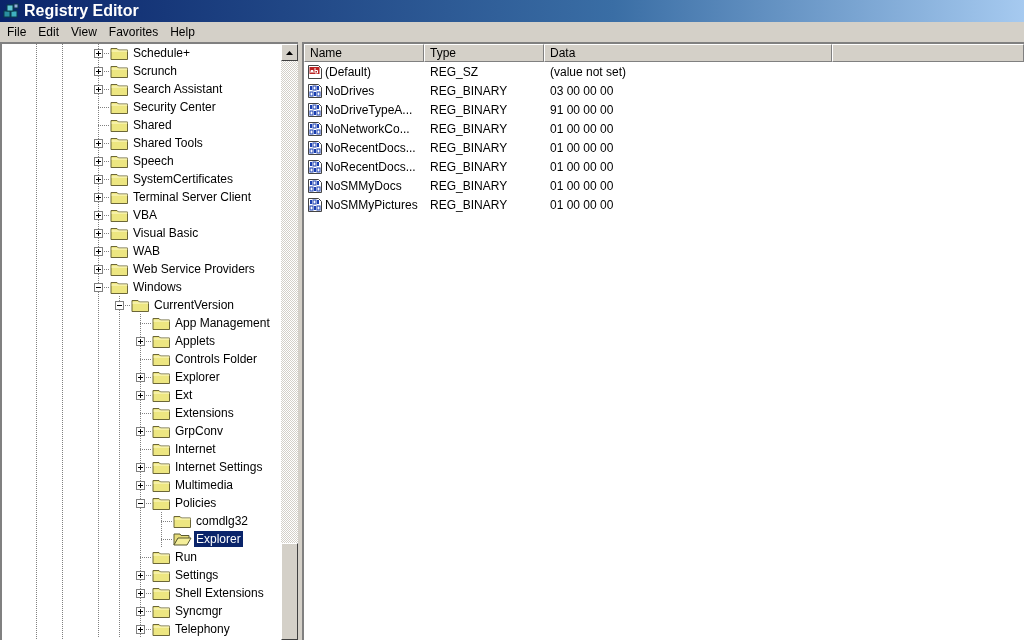 This screenshot has width=1024, height=640. I want to click on tree-item: Internet, so click(195, 449).